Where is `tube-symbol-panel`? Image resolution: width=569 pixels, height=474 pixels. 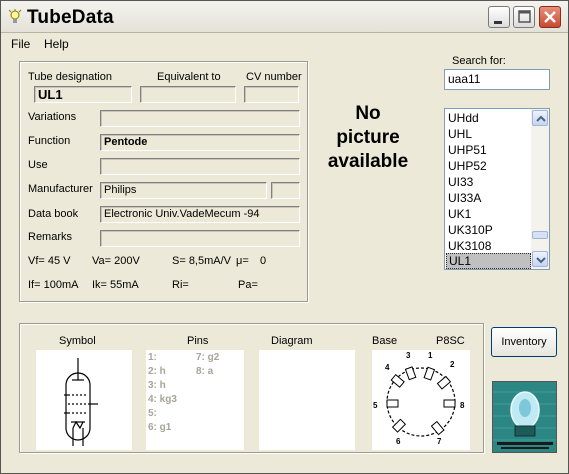 tube-symbol-panel is located at coordinates (84, 400).